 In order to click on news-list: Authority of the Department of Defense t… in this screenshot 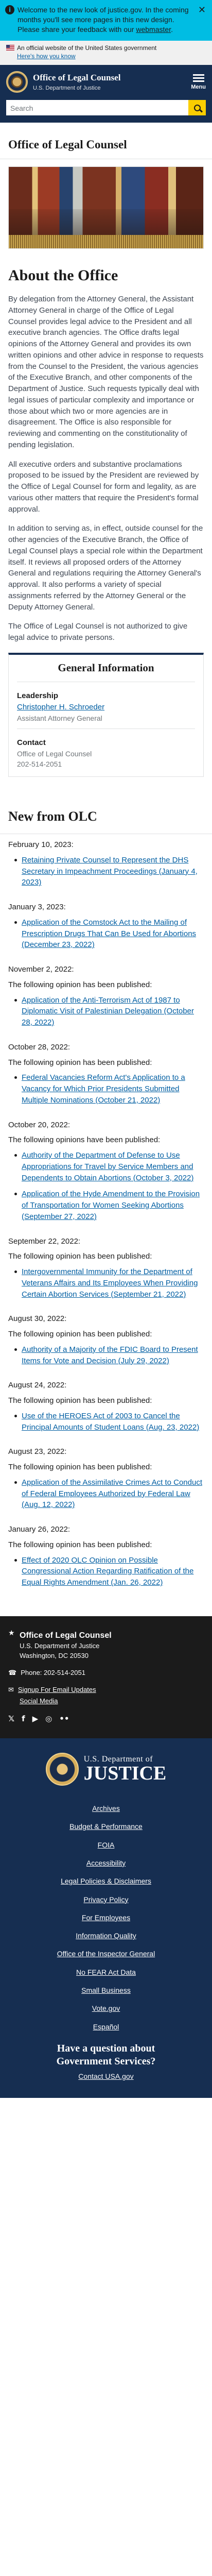, I will do `click(106, 1189)`.